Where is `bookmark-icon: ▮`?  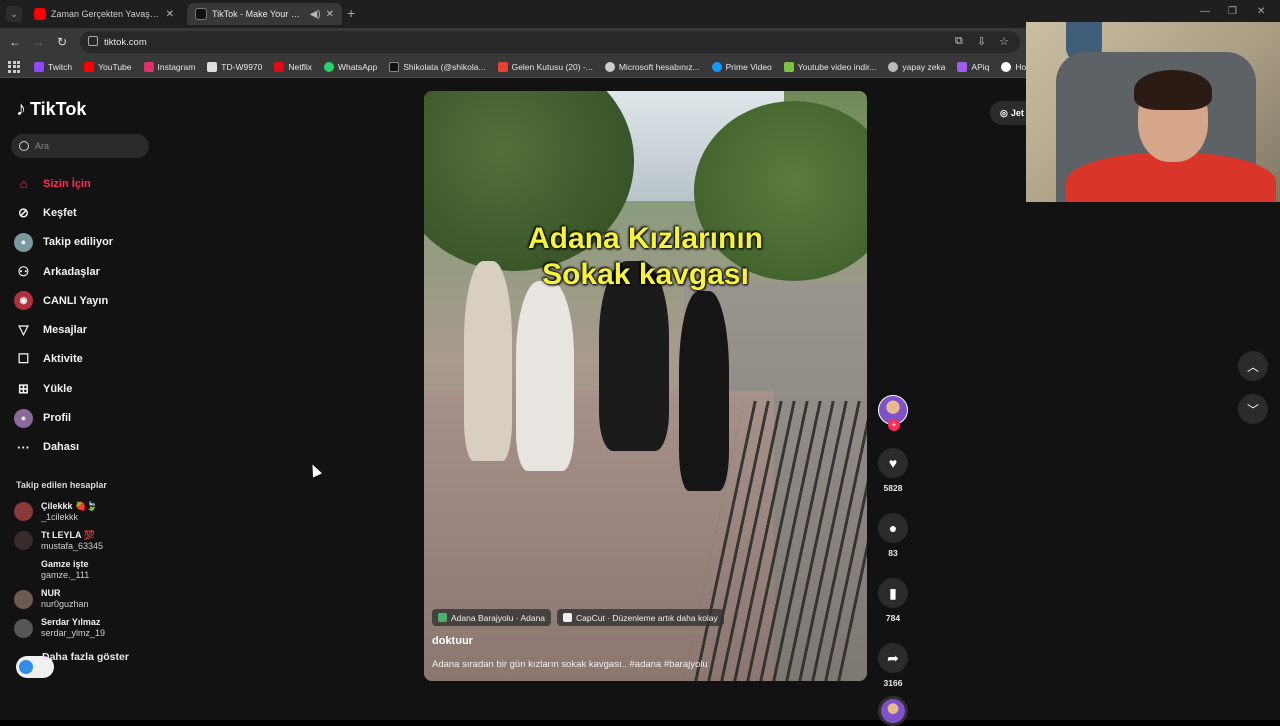 bookmark-icon: ▮ is located at coordinates (893, 592).